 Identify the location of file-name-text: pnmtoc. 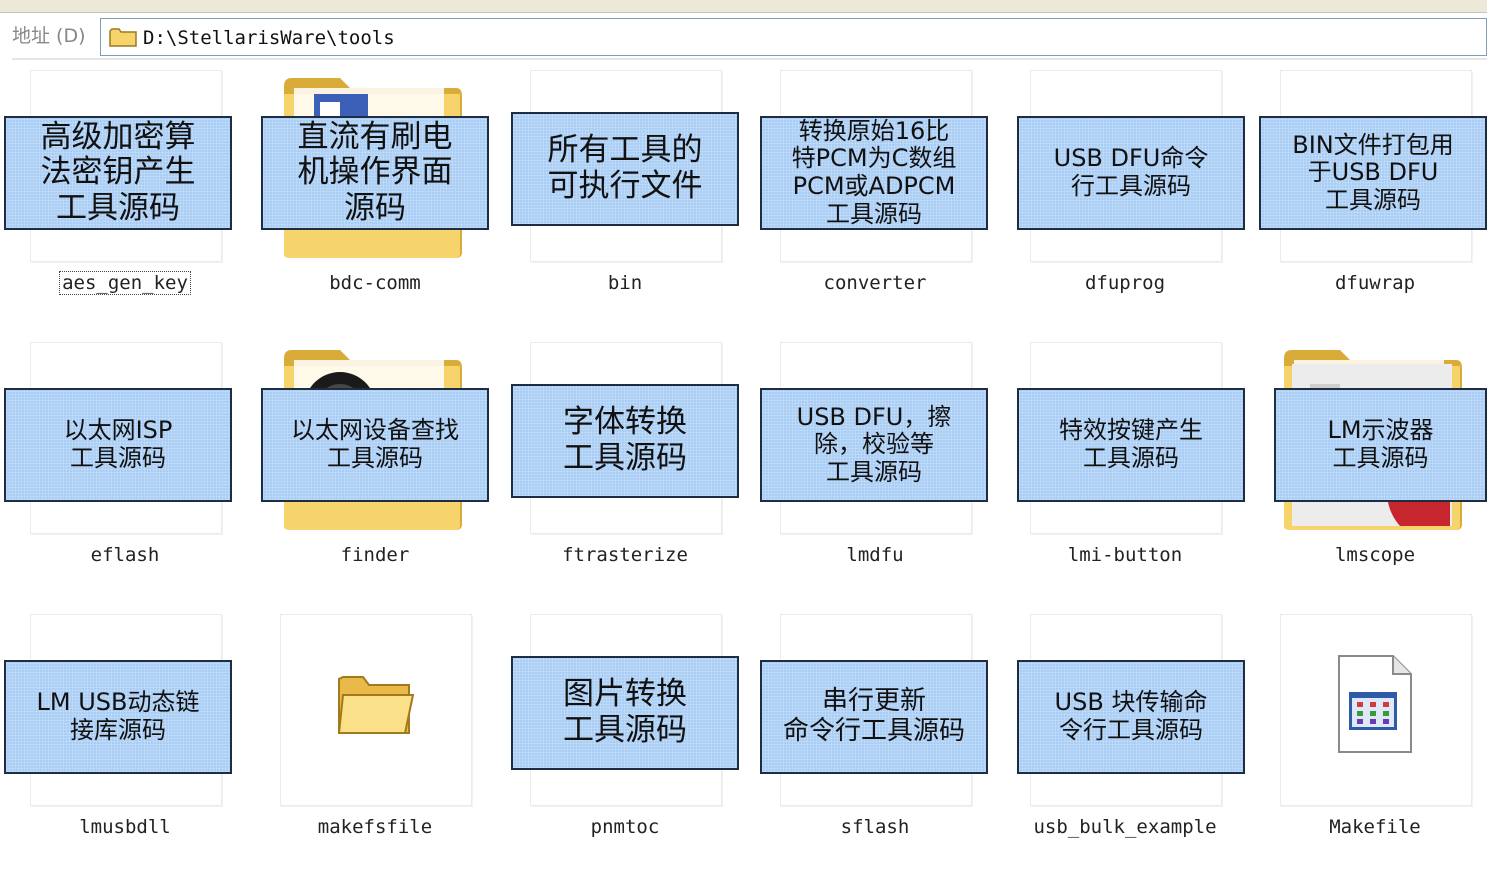
(625, 827).